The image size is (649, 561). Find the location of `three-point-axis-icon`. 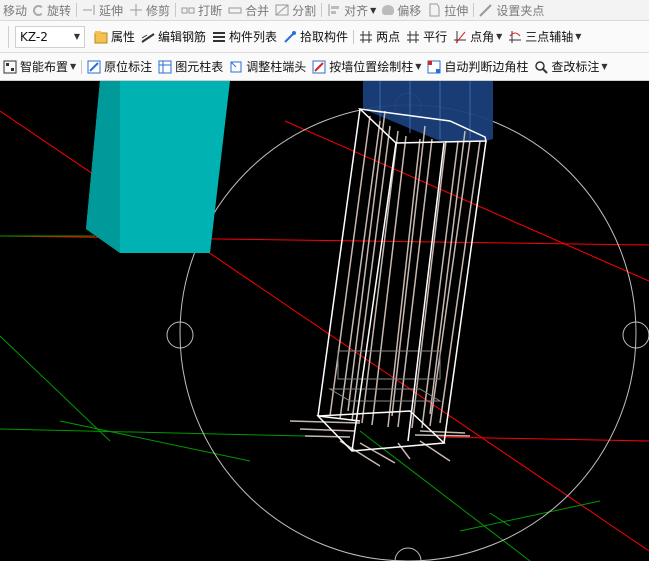

three-point-axis-icon is located at coordinates (515, 37).